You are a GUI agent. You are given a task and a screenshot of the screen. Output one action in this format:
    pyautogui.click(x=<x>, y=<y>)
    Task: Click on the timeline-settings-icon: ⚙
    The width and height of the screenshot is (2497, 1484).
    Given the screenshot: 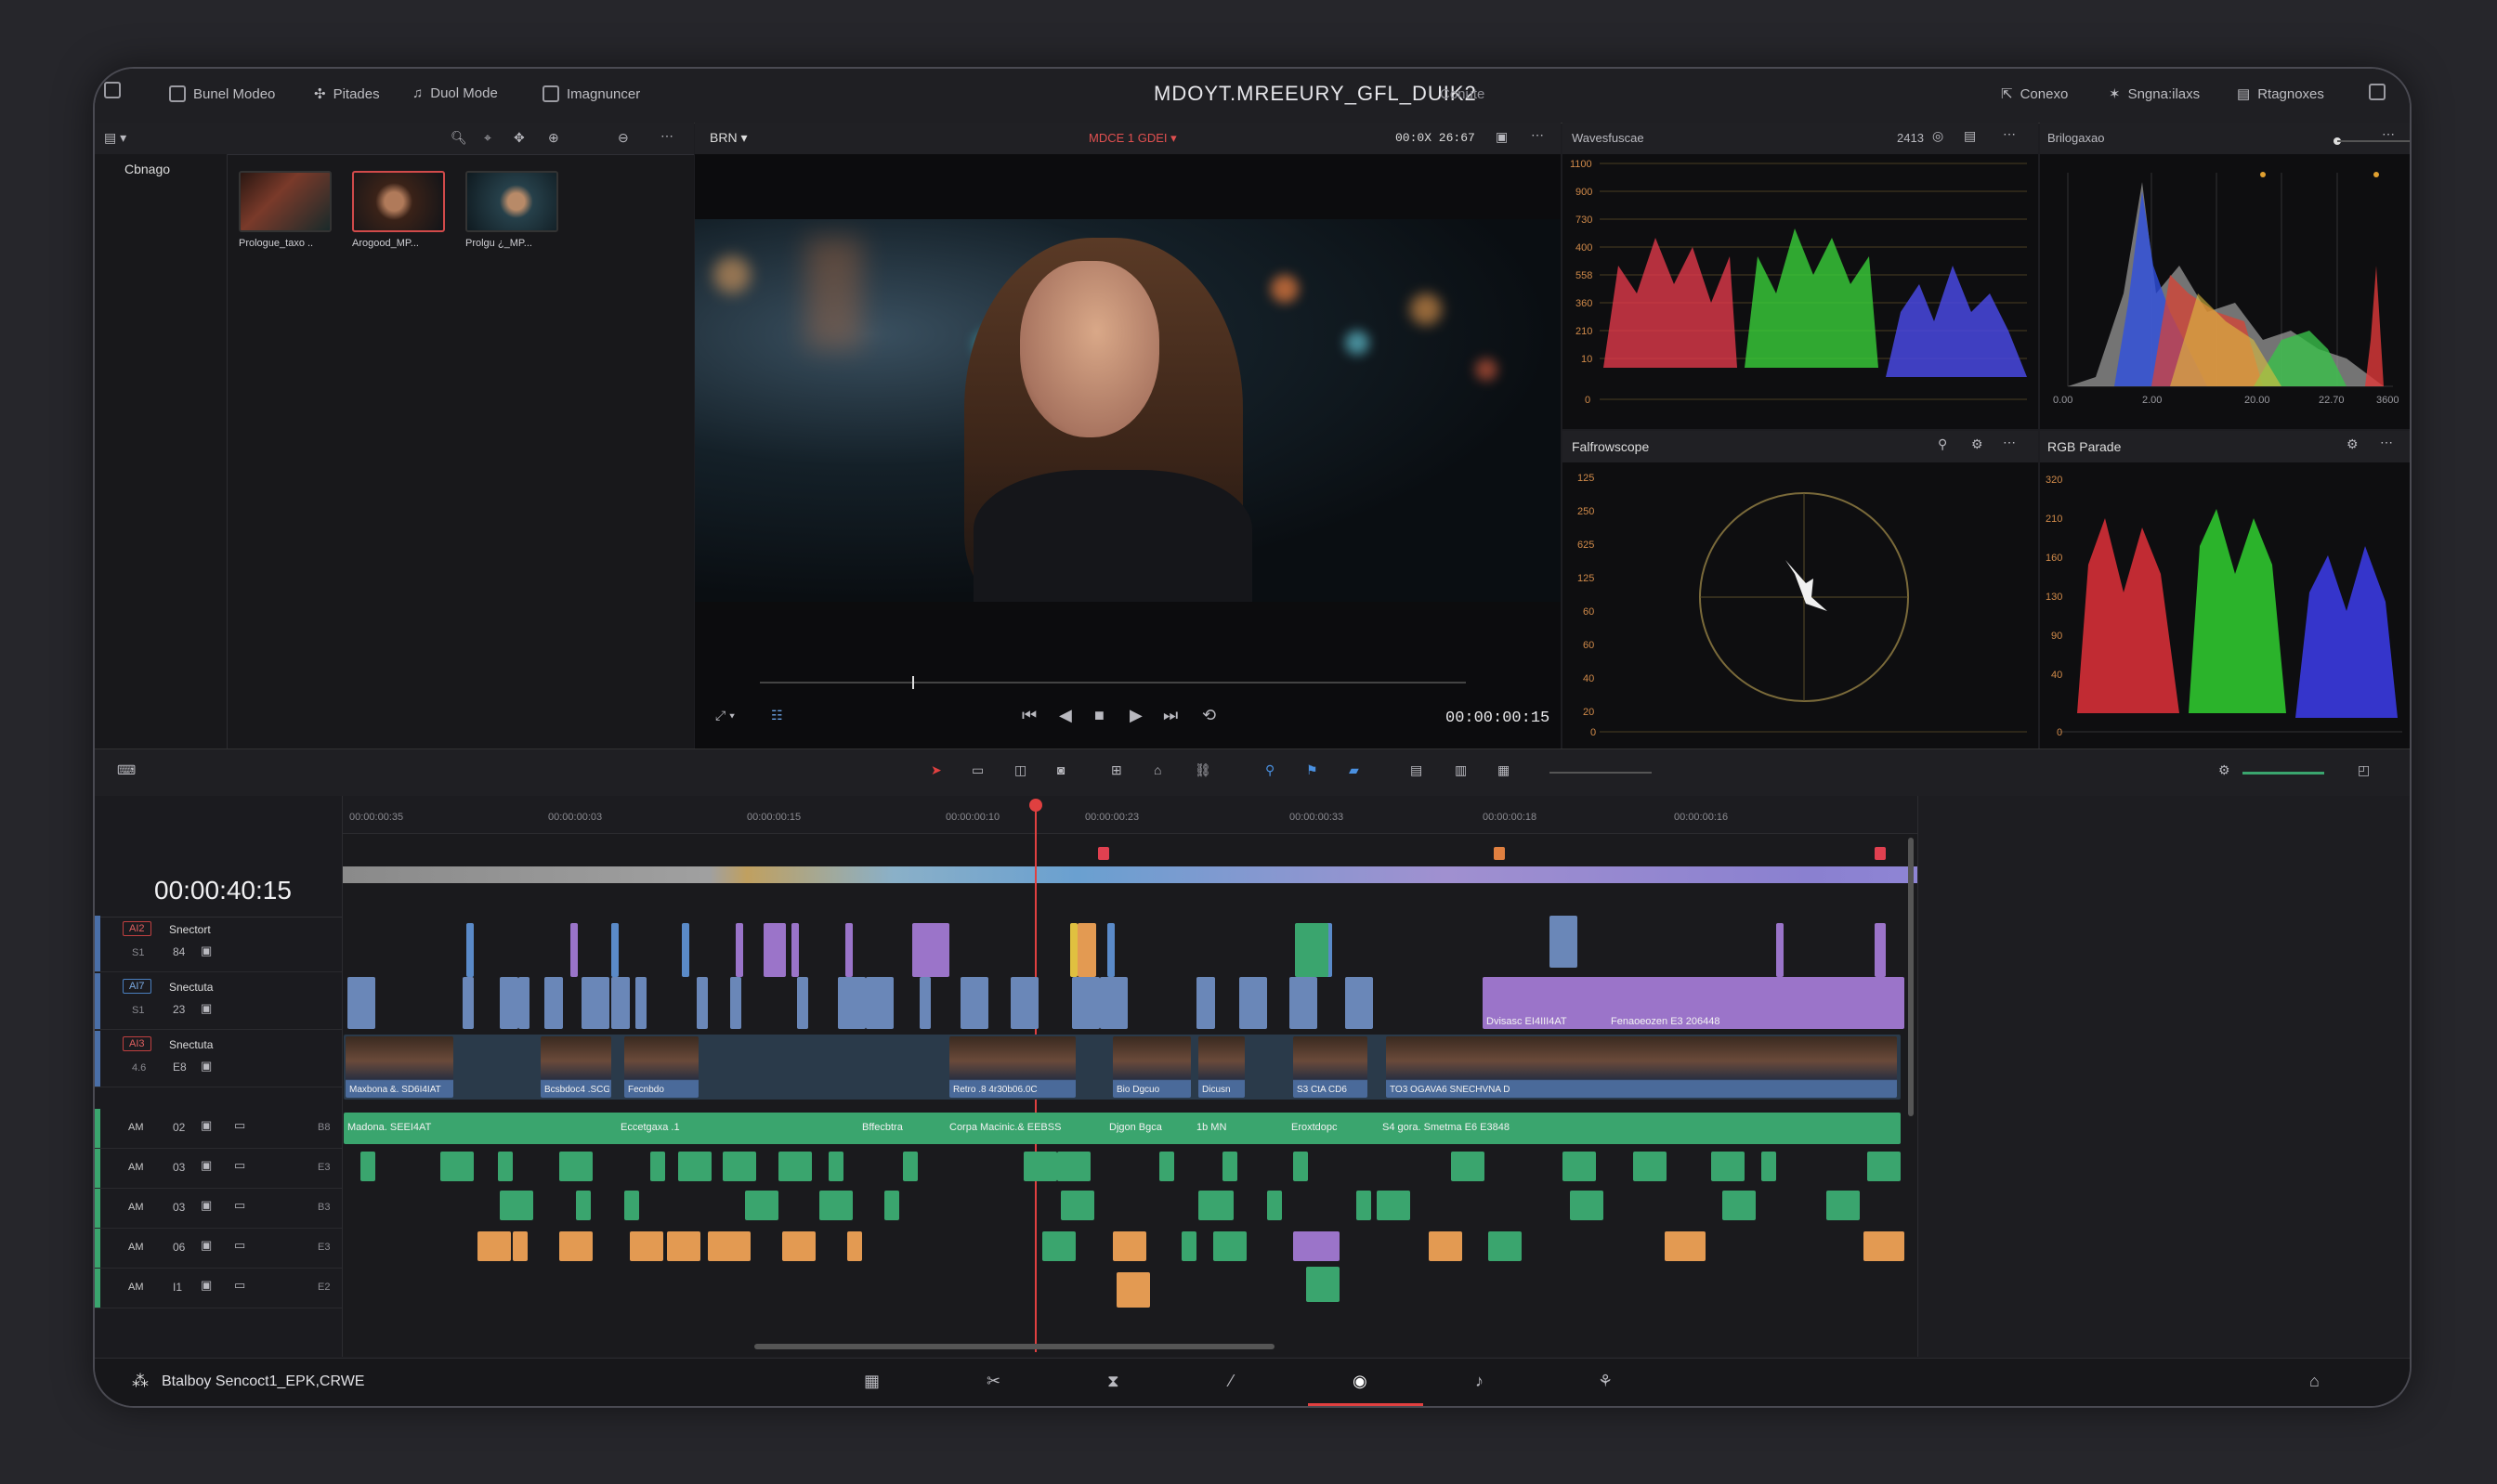 What is the action you would take?
    pyautogui.click(x=2224, y=770)
    